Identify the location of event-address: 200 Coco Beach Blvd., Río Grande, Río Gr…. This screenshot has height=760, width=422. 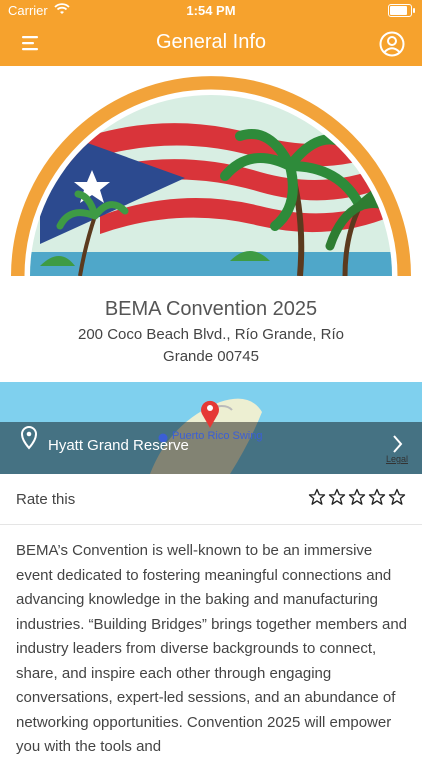
(211, 345).